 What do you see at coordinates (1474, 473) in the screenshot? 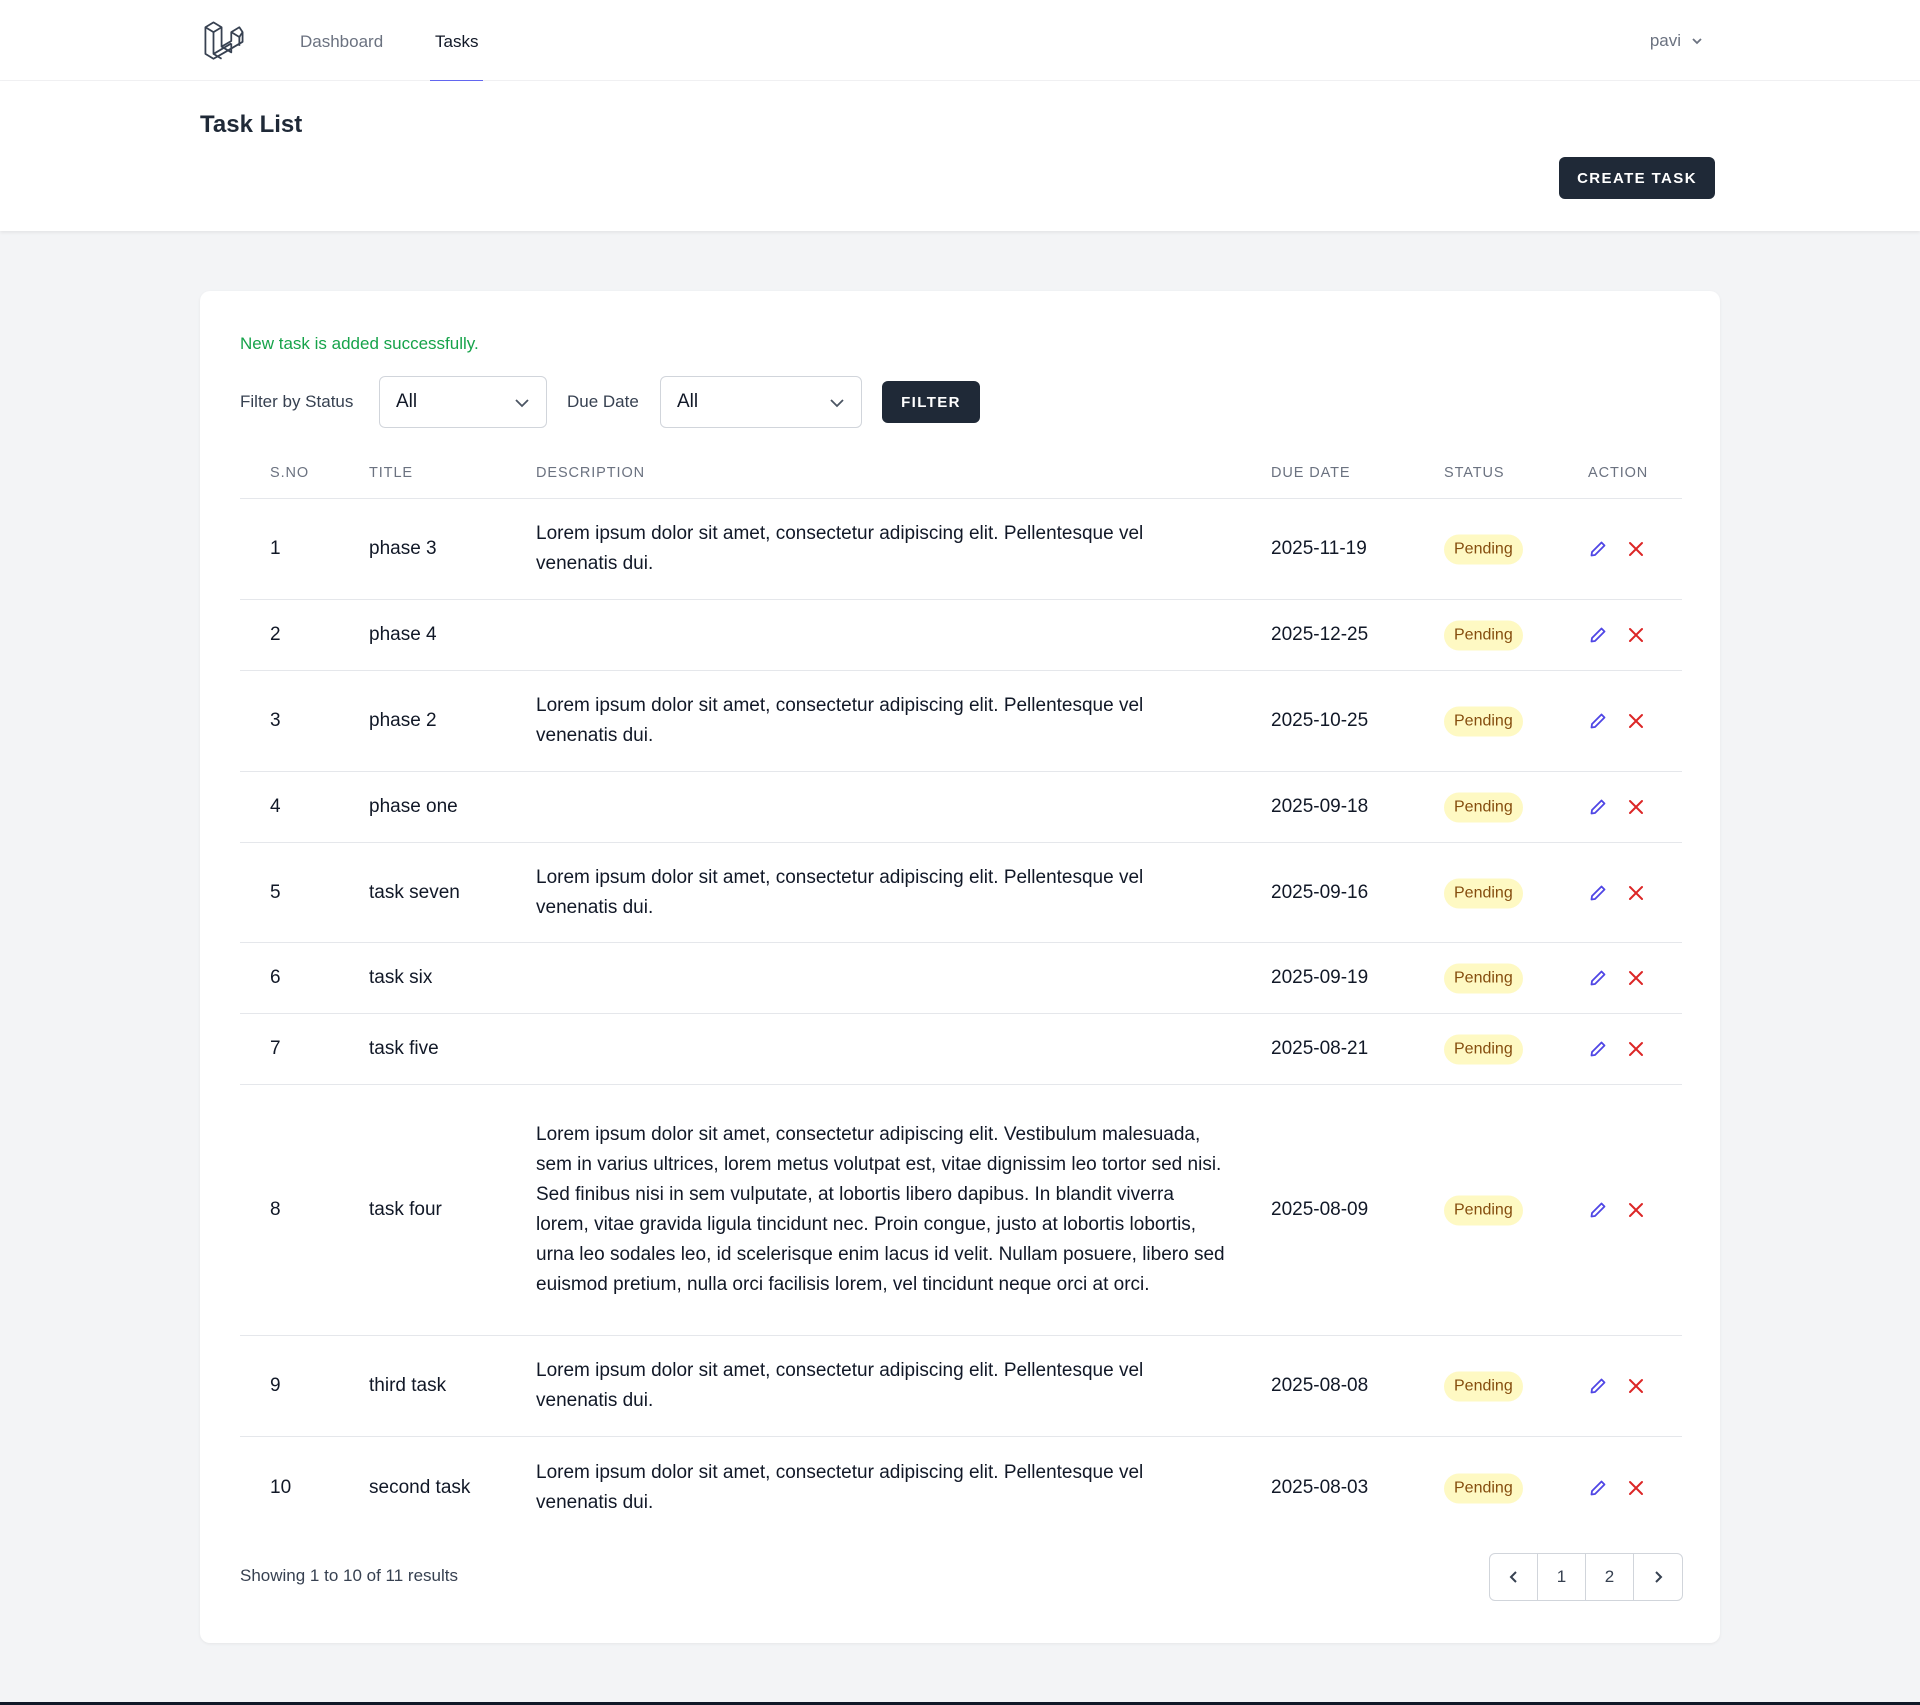
I see `column-header-status: STATUS` at bounding box center [1474, 473].